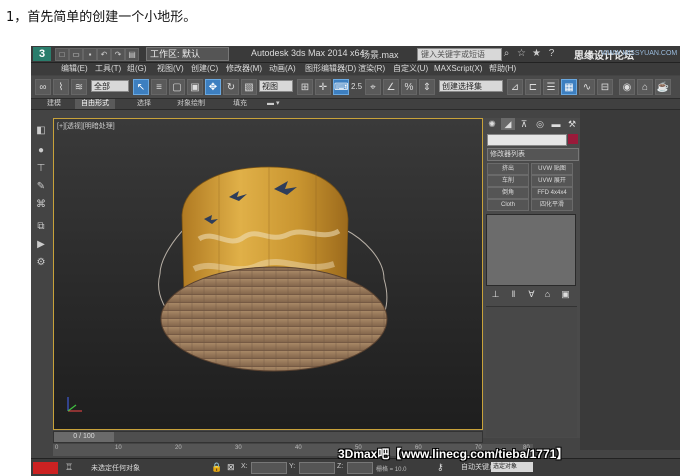 This screenshot has width=680, height=476. I want to click on select-object-icon: ↖, so click(141, 87).